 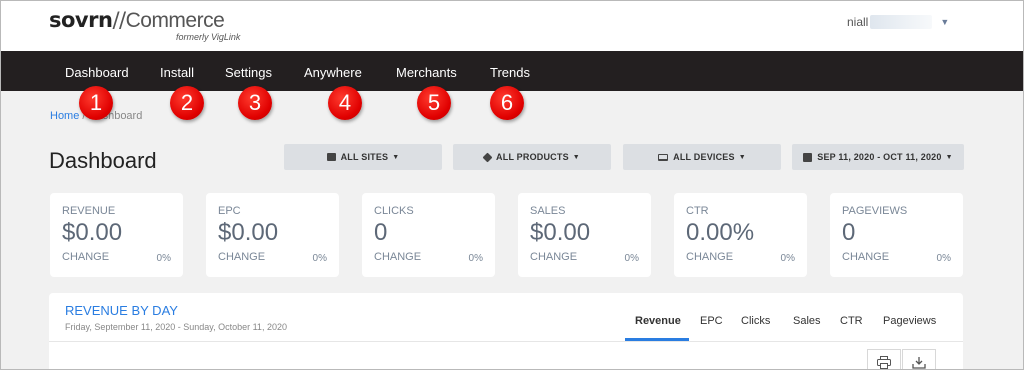 What do you see at coordinates (103, 160) in the screenshot?
I see `page-title: Dashboard` at bounding box center [103, 160].